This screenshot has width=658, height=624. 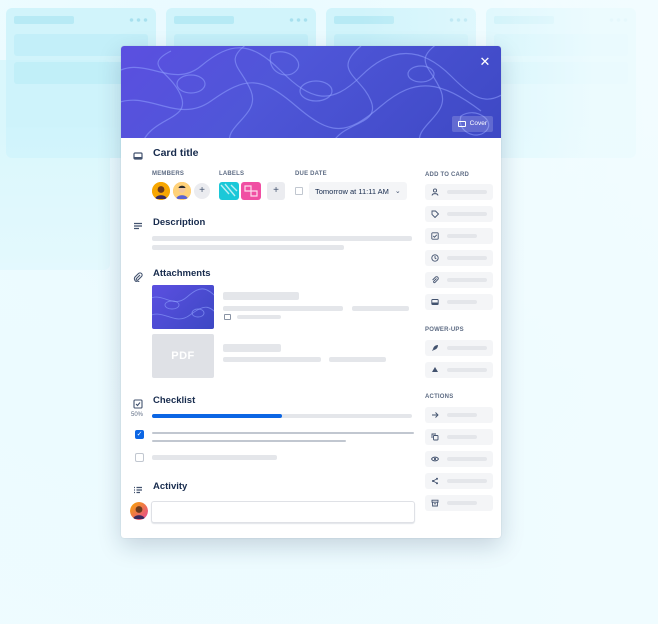 What do you see at coordinates (170, 486) in the screenshot?
I see `activity-title: Activity` at bounding box center [170, 486].